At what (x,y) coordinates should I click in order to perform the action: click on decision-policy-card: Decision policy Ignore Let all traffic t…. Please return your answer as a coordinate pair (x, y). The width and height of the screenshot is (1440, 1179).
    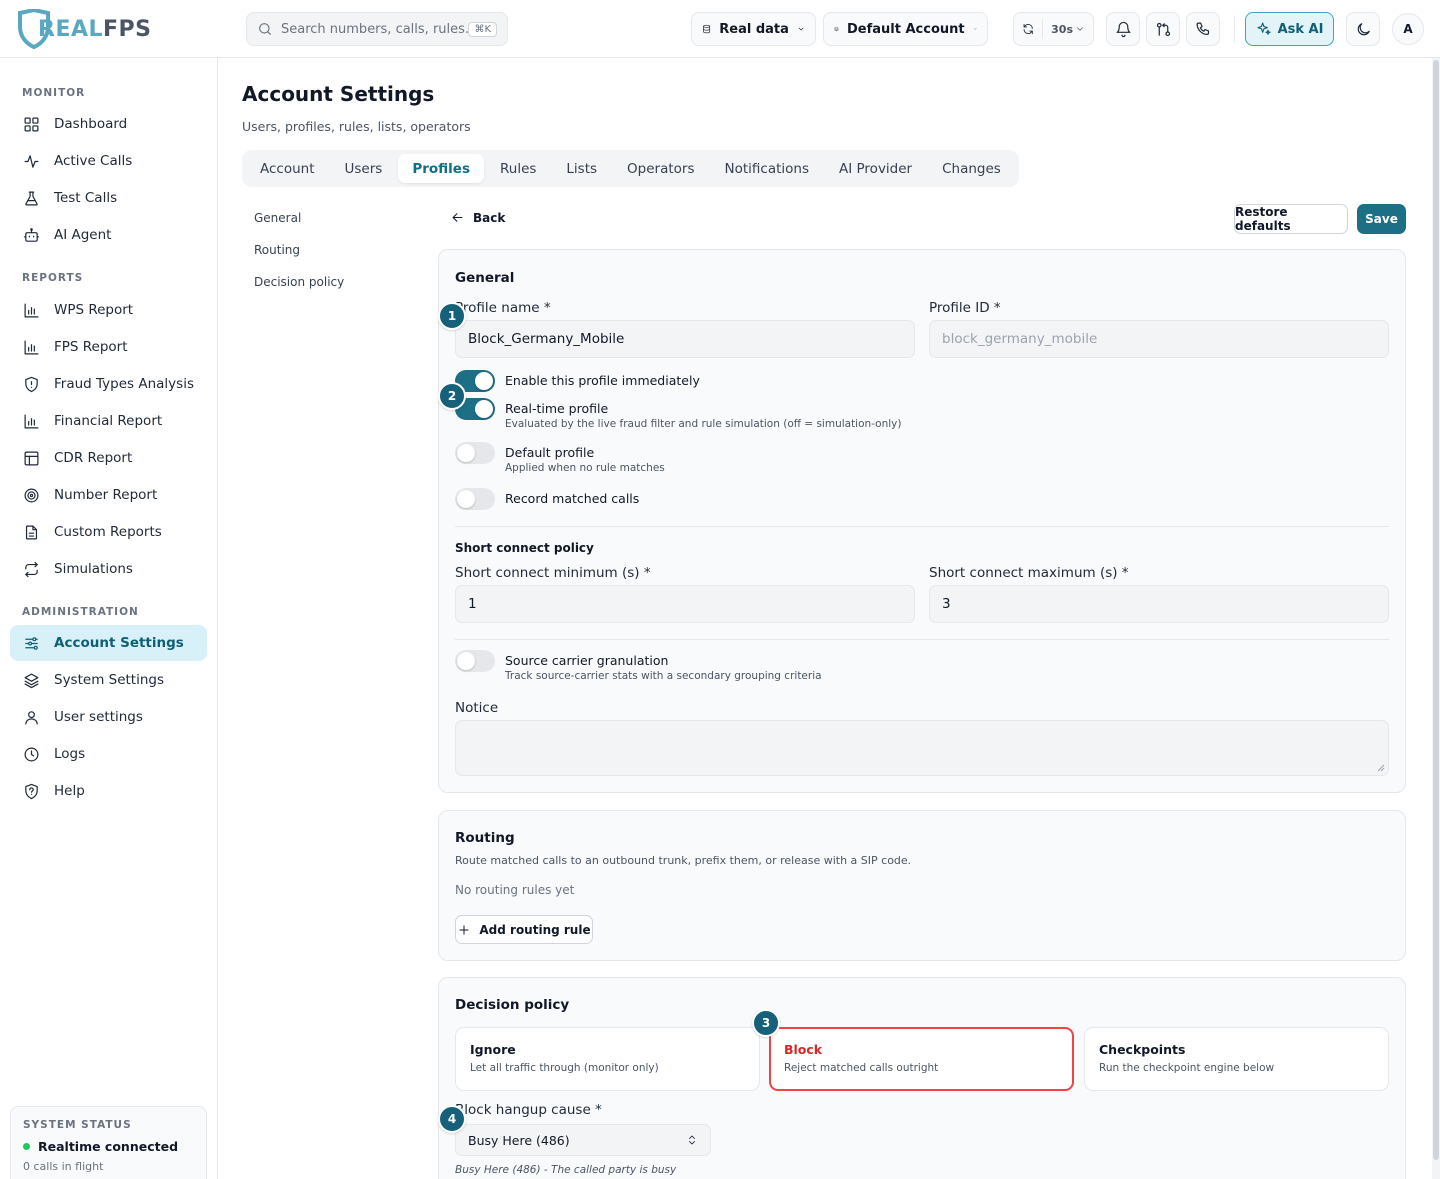
    Looking at the image, I should click on (922, 1078).